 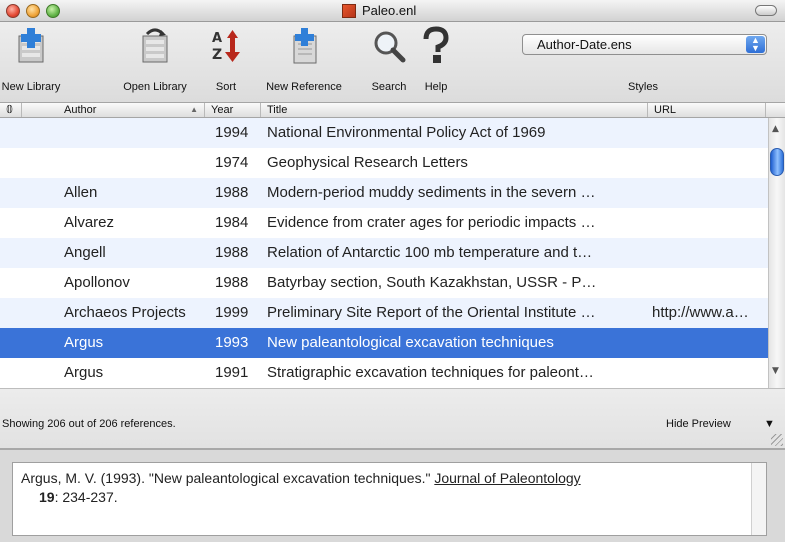 I want to click on title-cell: Geophysical Research Letters, so click(x=367, y=162).